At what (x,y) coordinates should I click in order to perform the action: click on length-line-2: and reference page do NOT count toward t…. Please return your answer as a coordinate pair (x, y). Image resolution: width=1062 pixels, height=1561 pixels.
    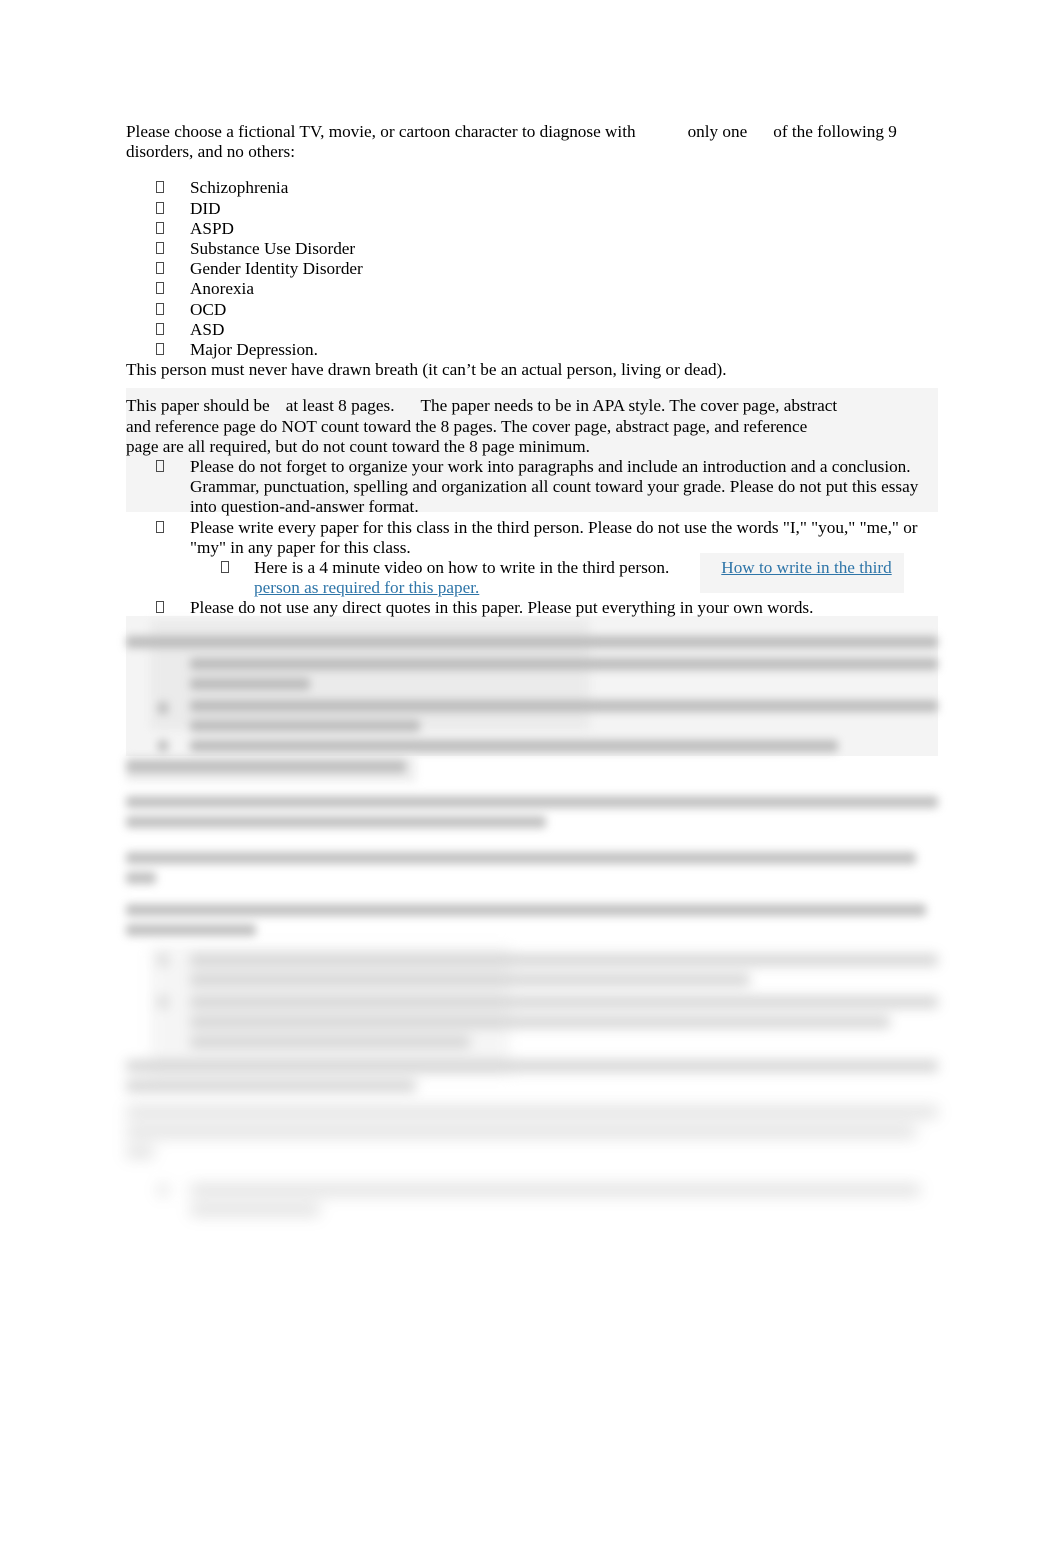
    Looking at the image, I should click on (467, 426).